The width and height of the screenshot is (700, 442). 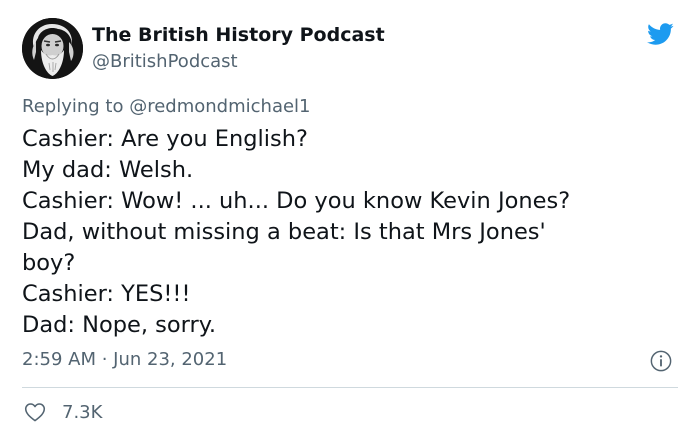 I want to click on twitter-bird-icon, so click(x=660, y=34).